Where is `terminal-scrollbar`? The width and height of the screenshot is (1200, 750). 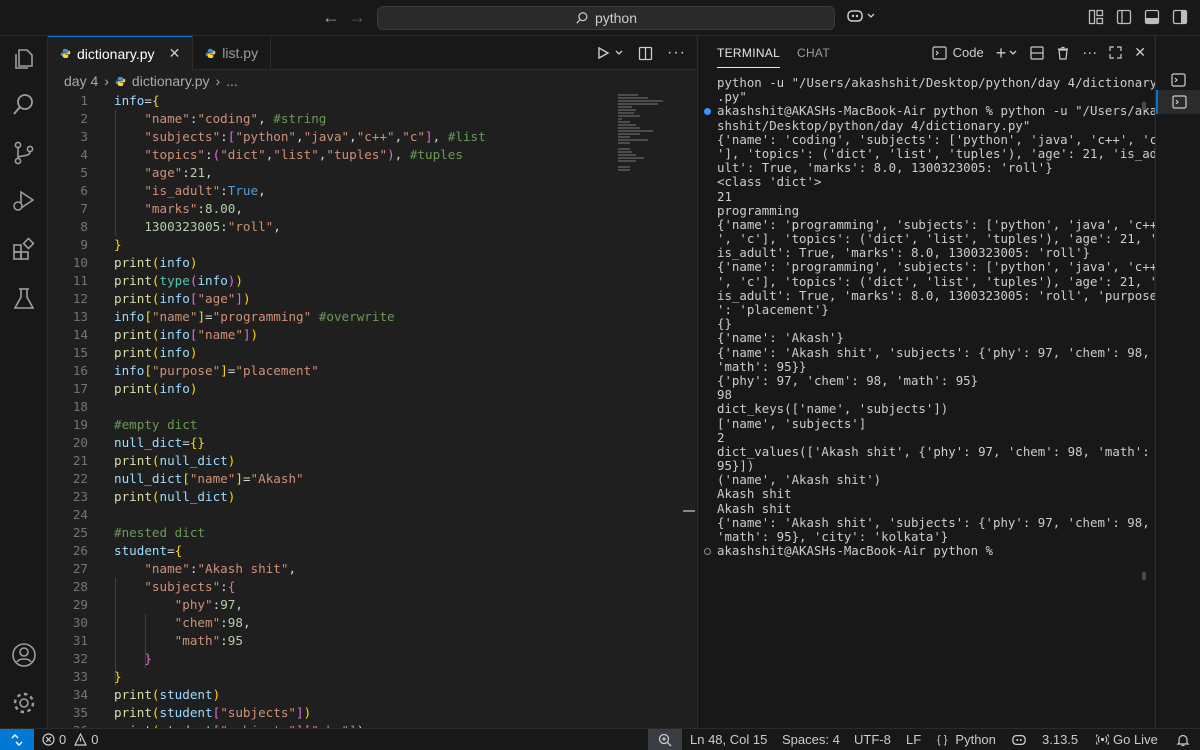
terminal-scrollbar is located at coordinates (1144, 342).